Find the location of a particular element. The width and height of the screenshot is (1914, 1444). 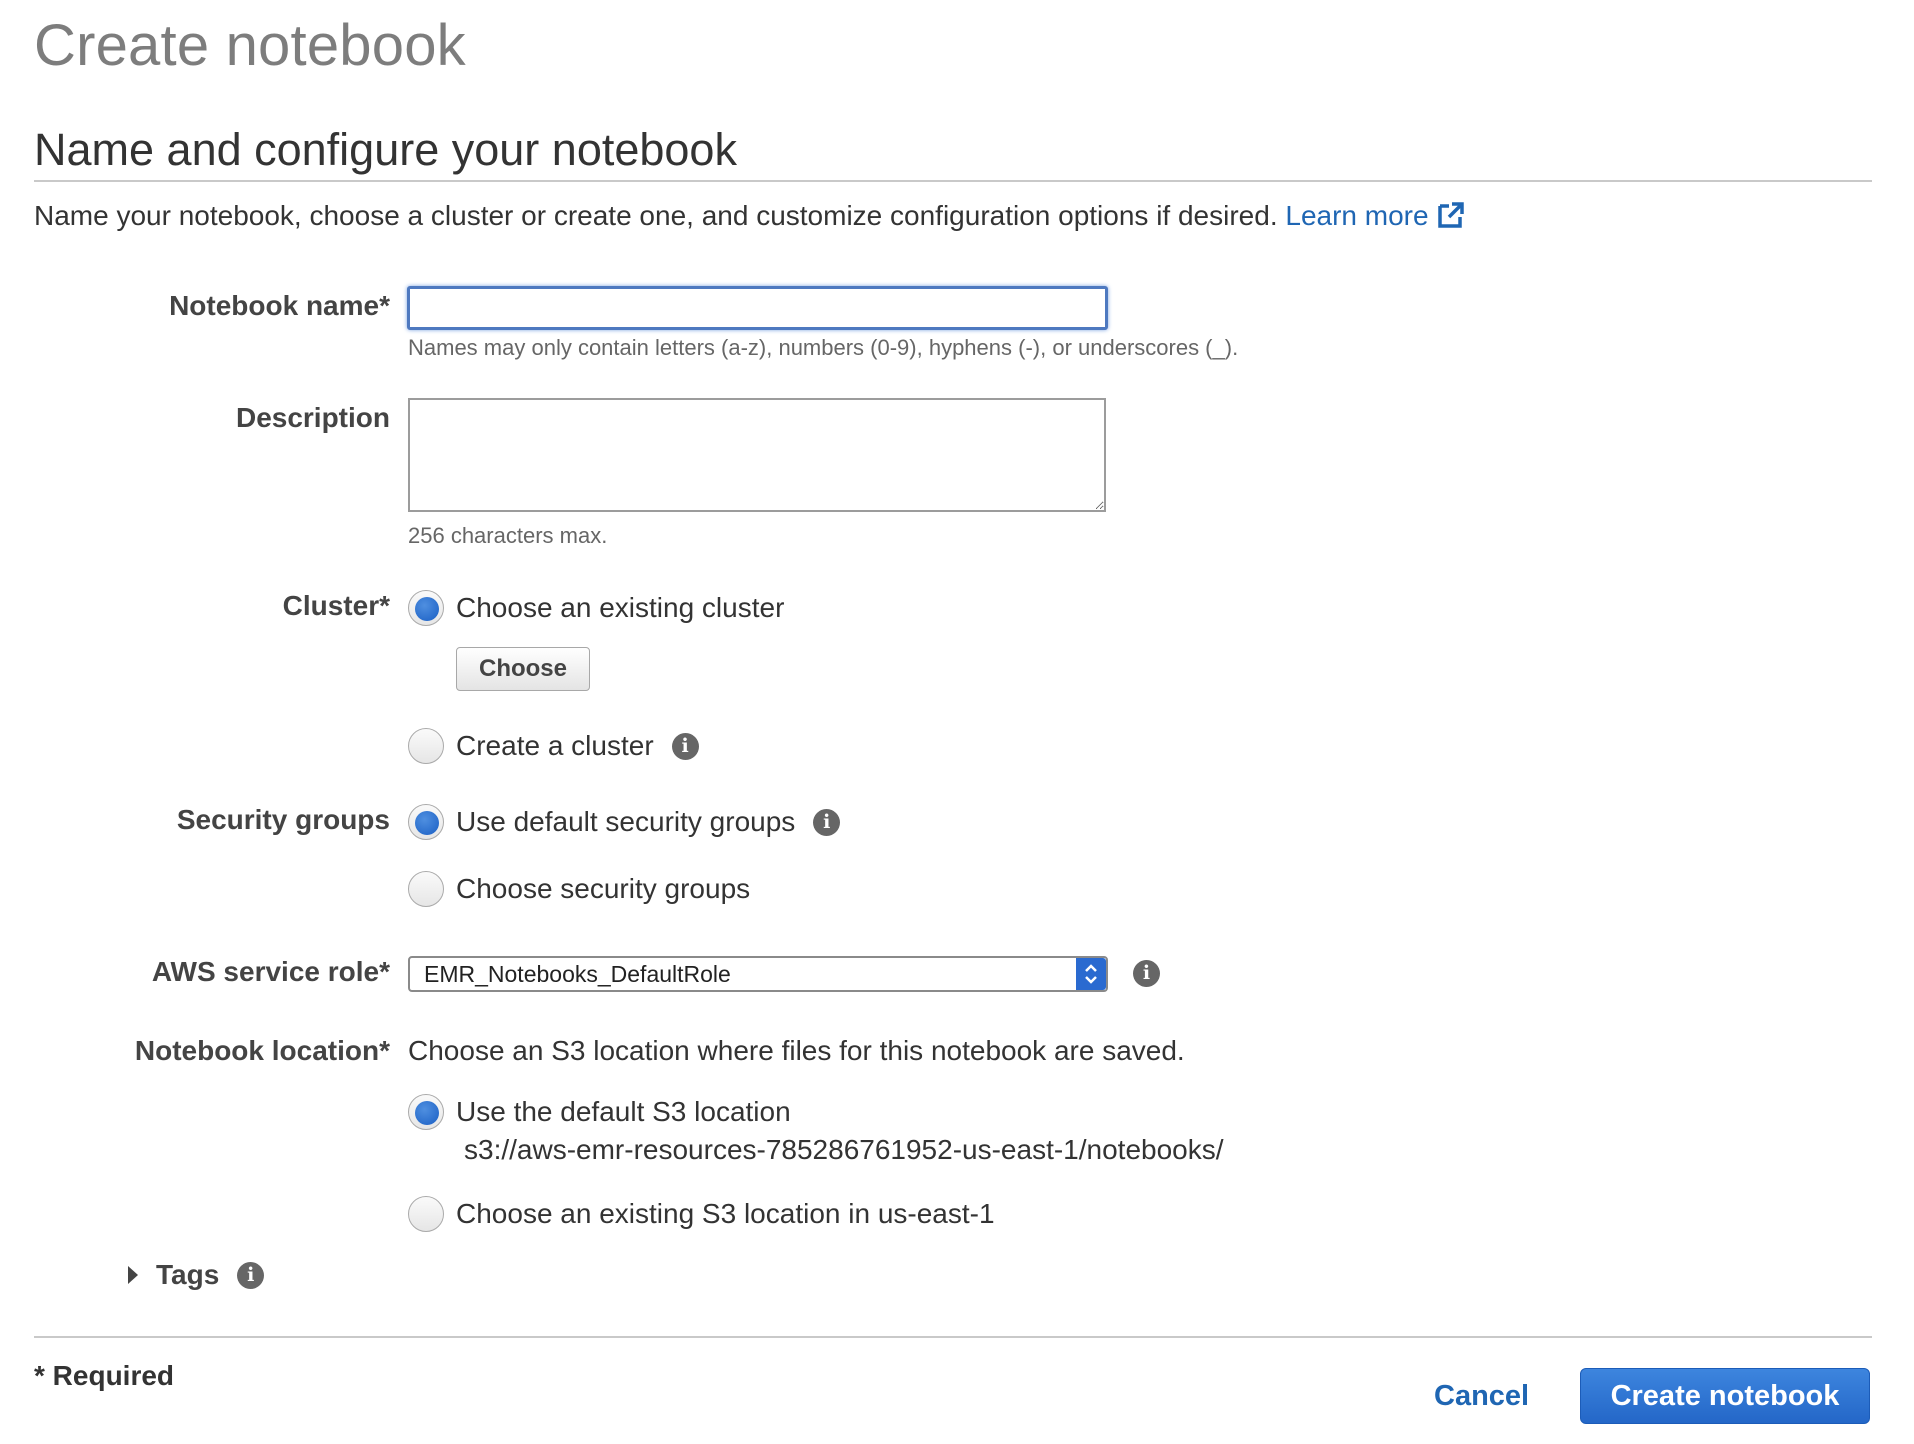

cluster-existing-label: Choose an existing cluster is located at coordinates (620, 607).